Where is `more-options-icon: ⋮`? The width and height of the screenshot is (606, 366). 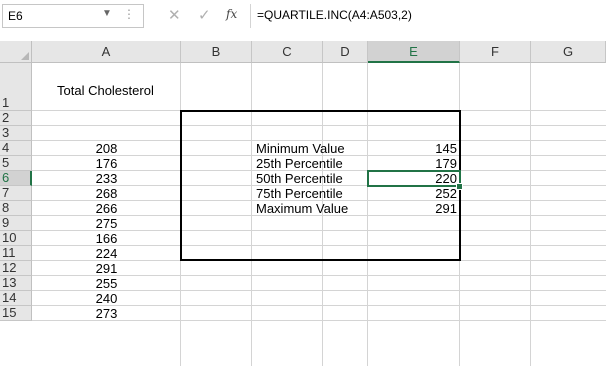
more-options-icon: ⋮ is located at coordinates (129, 14).